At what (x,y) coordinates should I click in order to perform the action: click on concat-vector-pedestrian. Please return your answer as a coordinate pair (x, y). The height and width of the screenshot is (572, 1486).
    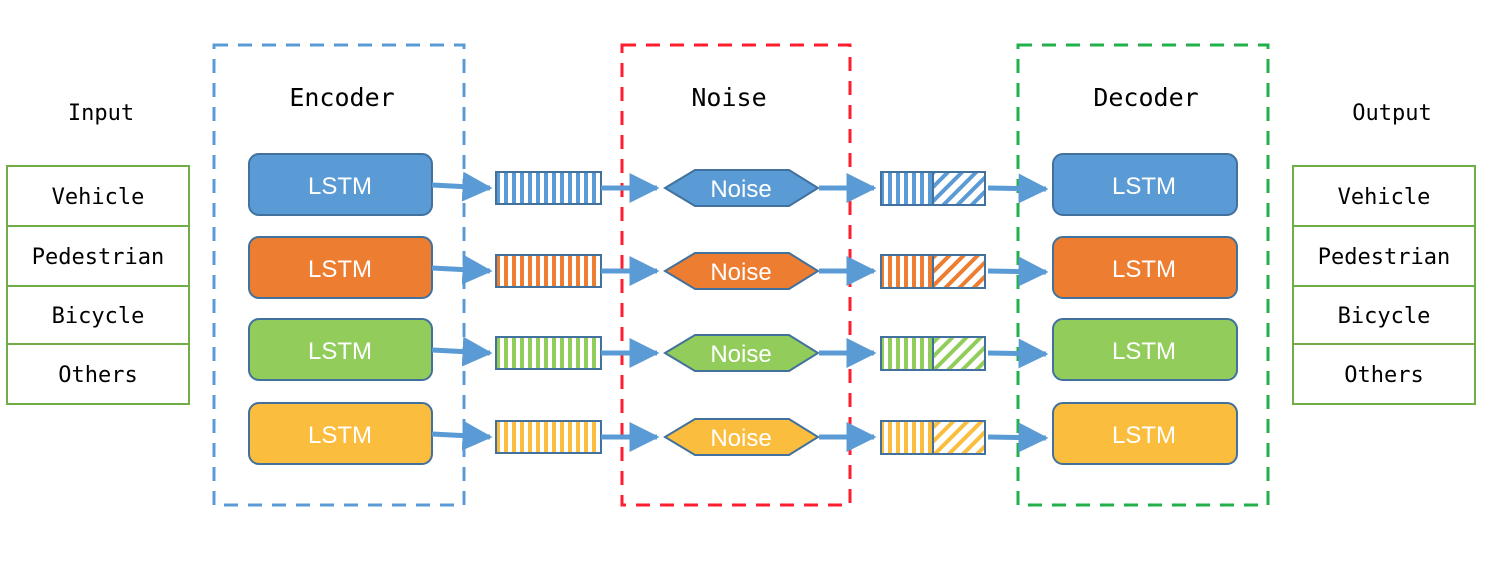
    Looking at the image, I should click on (933, 271).